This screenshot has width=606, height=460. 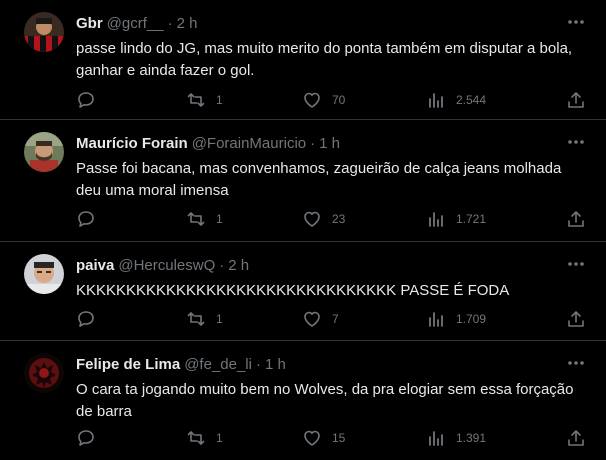 I want to click on avatar-image-paiva, so click(x=44, y=274).